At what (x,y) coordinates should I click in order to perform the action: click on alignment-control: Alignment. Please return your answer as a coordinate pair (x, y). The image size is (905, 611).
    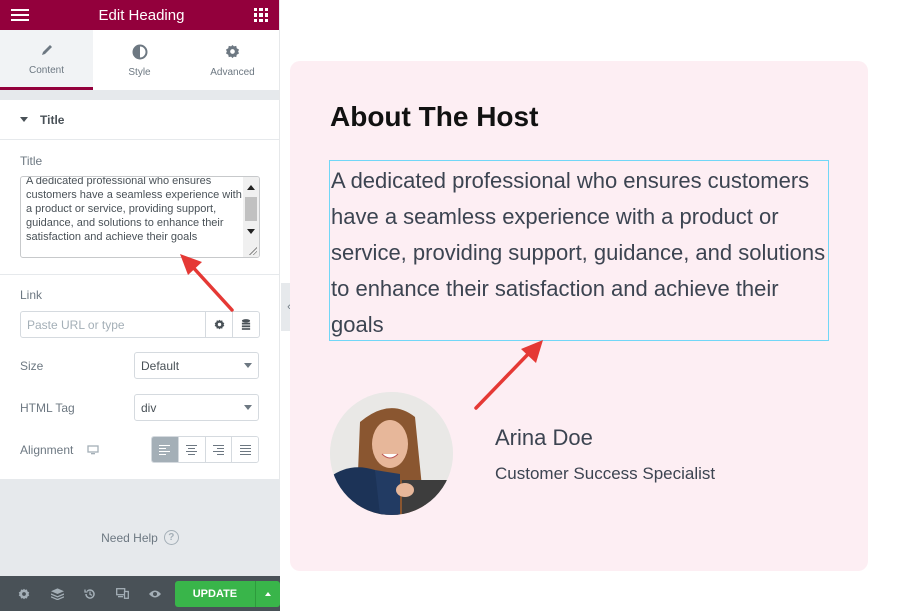
    Looking at the image, I should click on (139, 449).